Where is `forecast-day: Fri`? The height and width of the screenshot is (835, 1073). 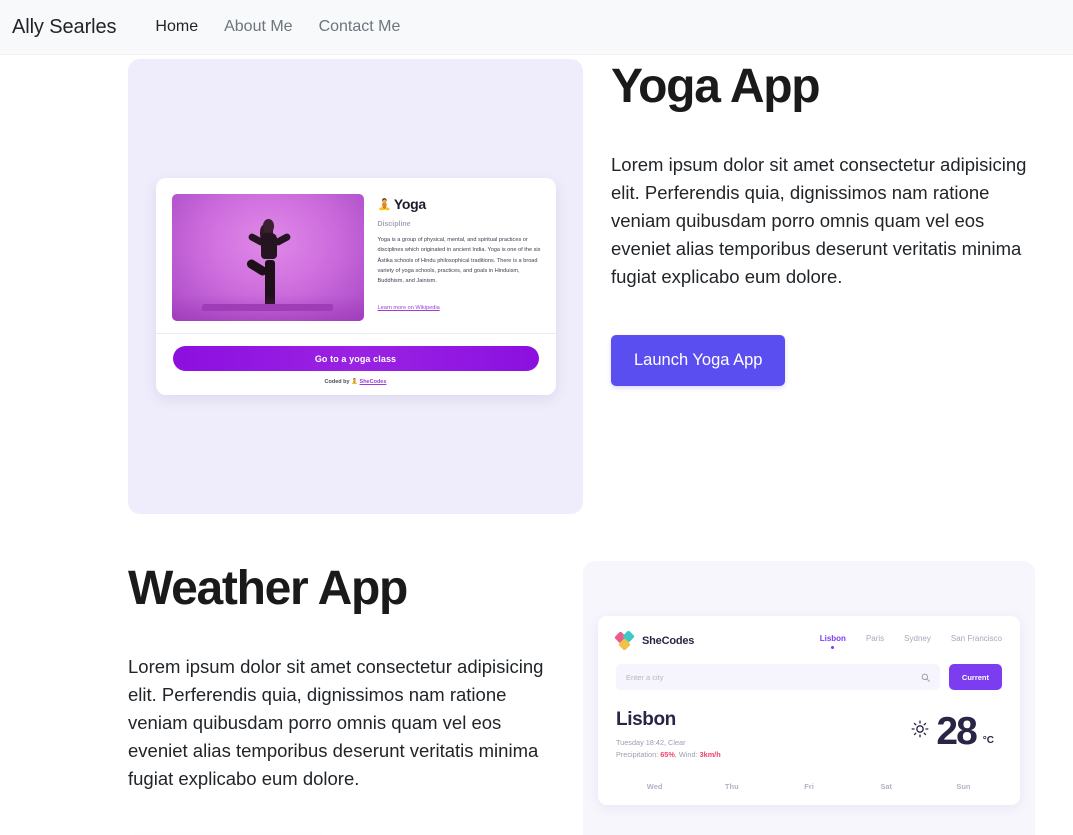
forecast-day: Fri is located at coordinates (808, 786).